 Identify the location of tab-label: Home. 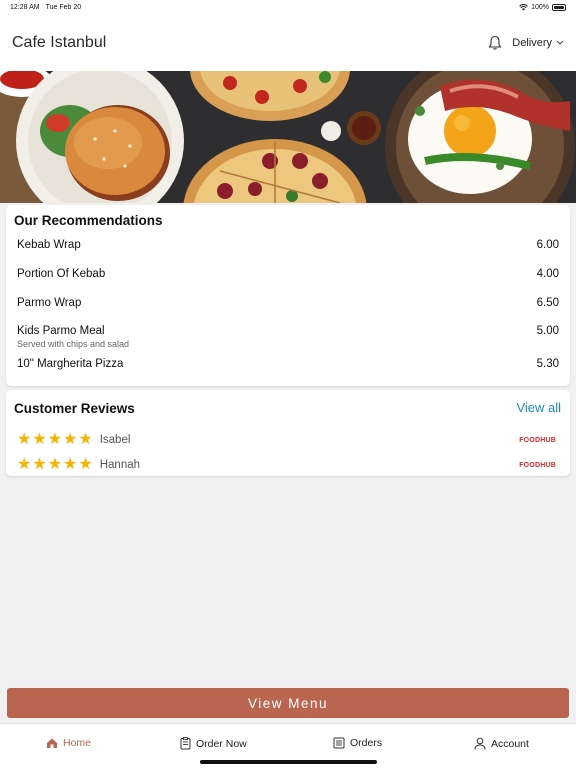
(77, 743).